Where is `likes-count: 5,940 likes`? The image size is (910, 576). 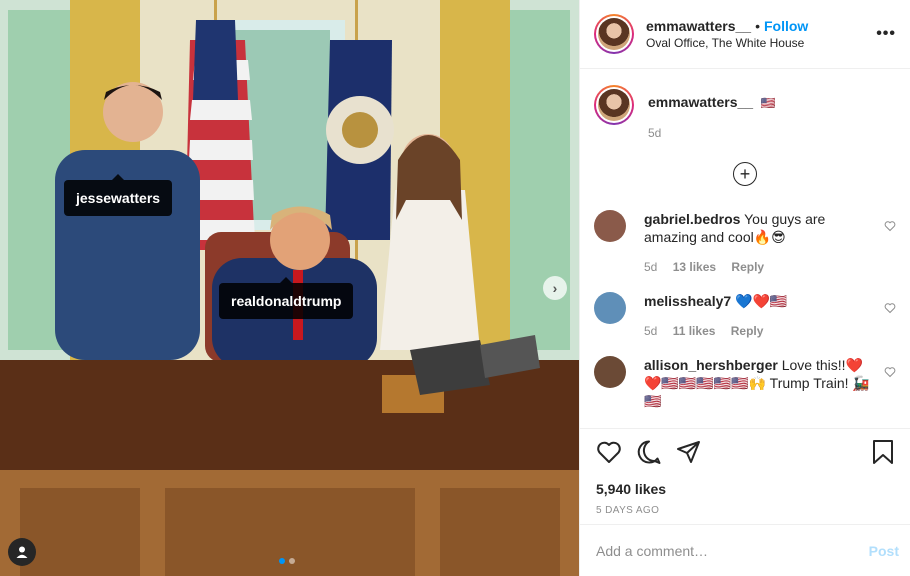 likes-count: 5,940 likes is located at coordinates (745, 489).